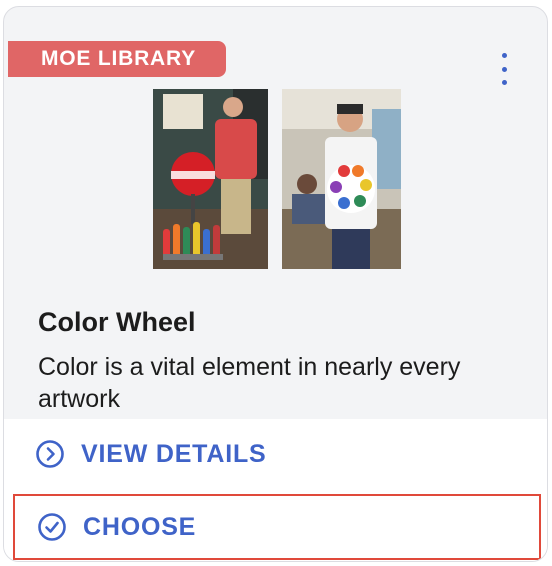 Image resolution: width=552 pixels, height=566 pixels. I want to click on library-badge-label: MOE LIBRARY, so click(119, 58).